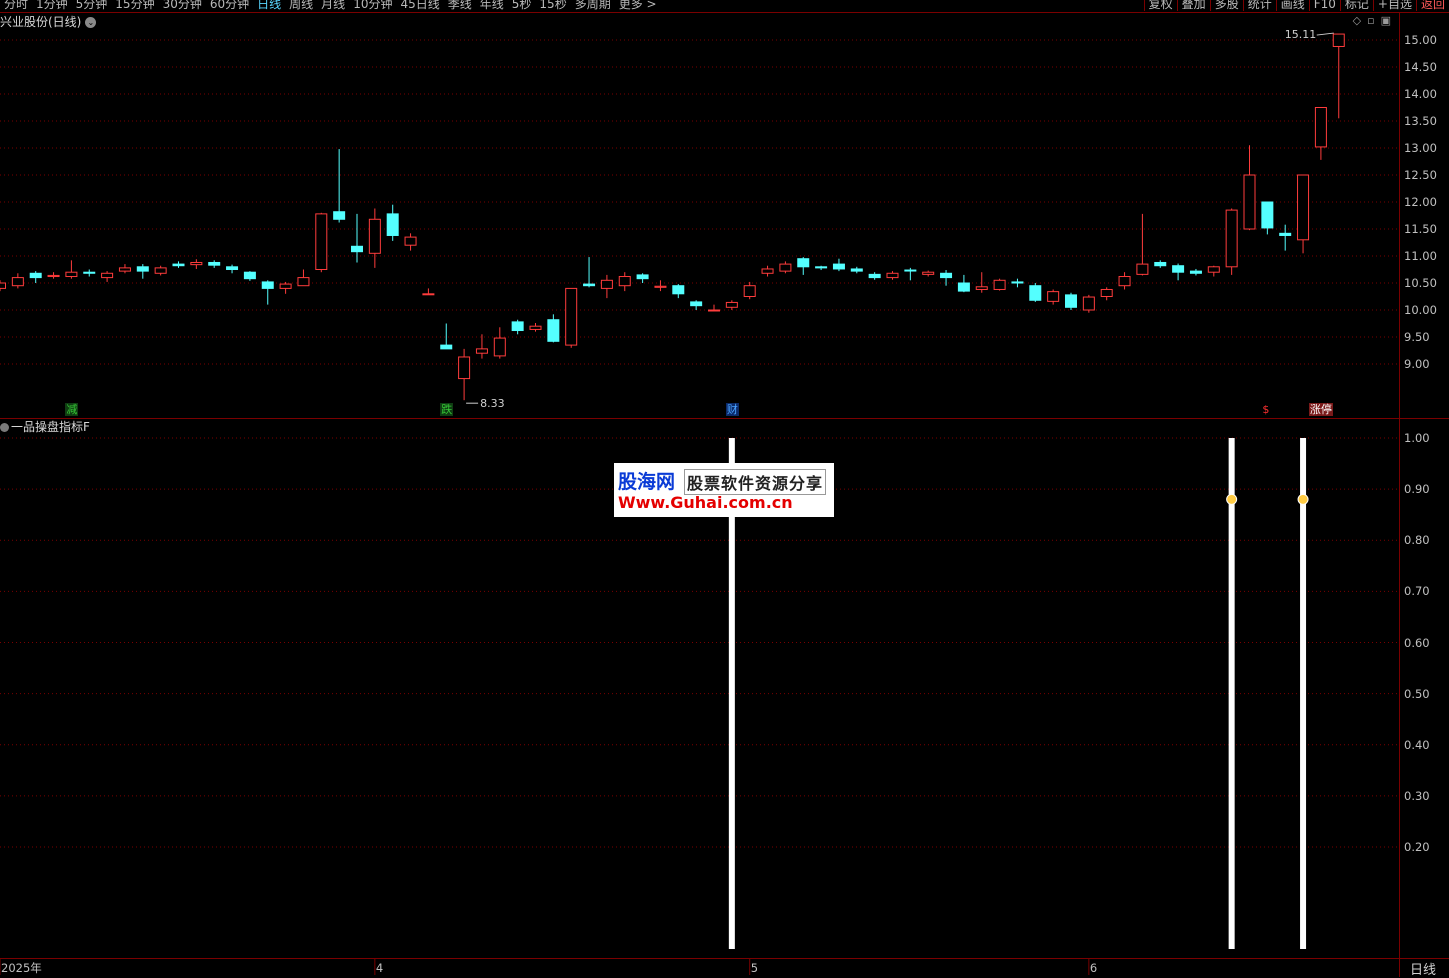 This screenshot has height=978, width=1449. Describe the element at coordinates (1420, 121) in the screenshot. I see `price-tick: 13.50` at that location.